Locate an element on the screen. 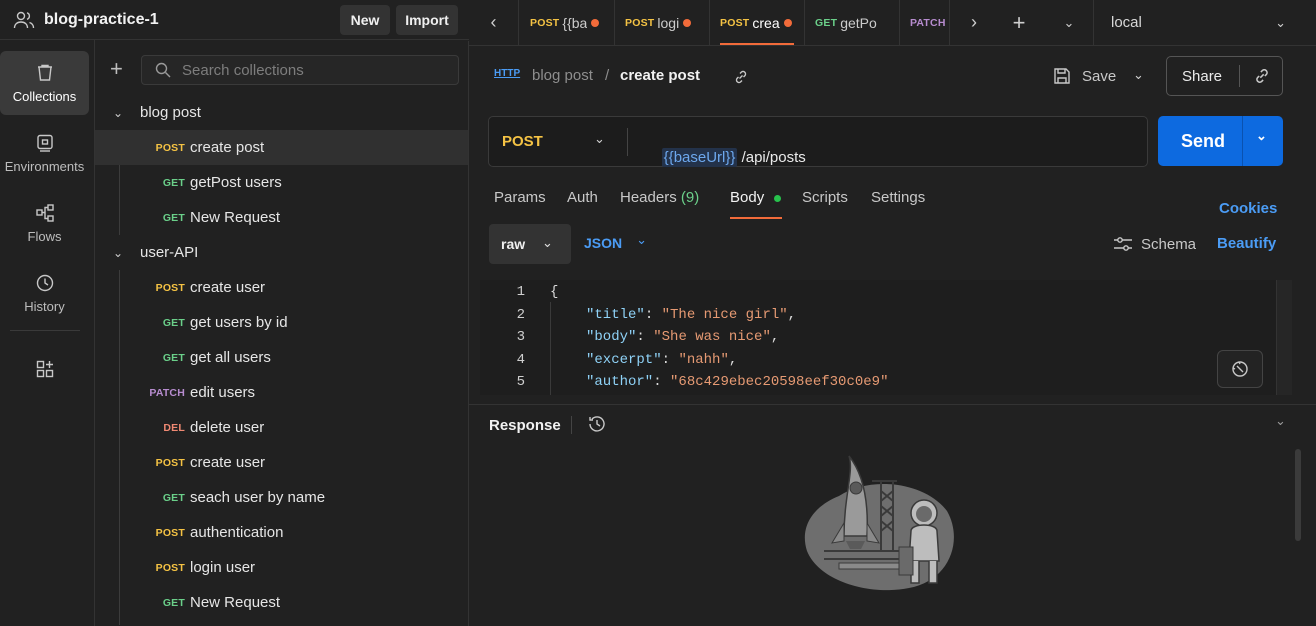 Image resolution: width=1316 pixels, height=626 pixels. link-icon is located at coordinates (741, 77).